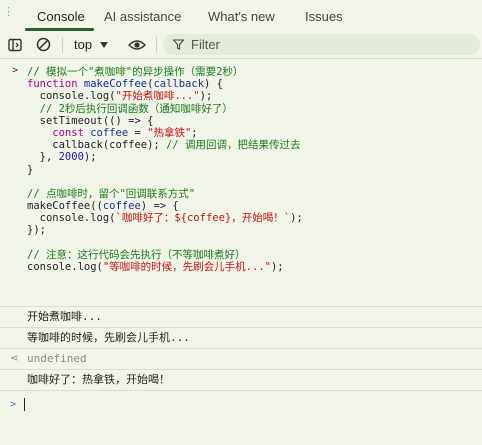 Image resolution: width=482 pixels, height=445 pixels. Describe the element at coordinates (159, 206) in the screenshot. I see `code-token: ) => {` at that location.